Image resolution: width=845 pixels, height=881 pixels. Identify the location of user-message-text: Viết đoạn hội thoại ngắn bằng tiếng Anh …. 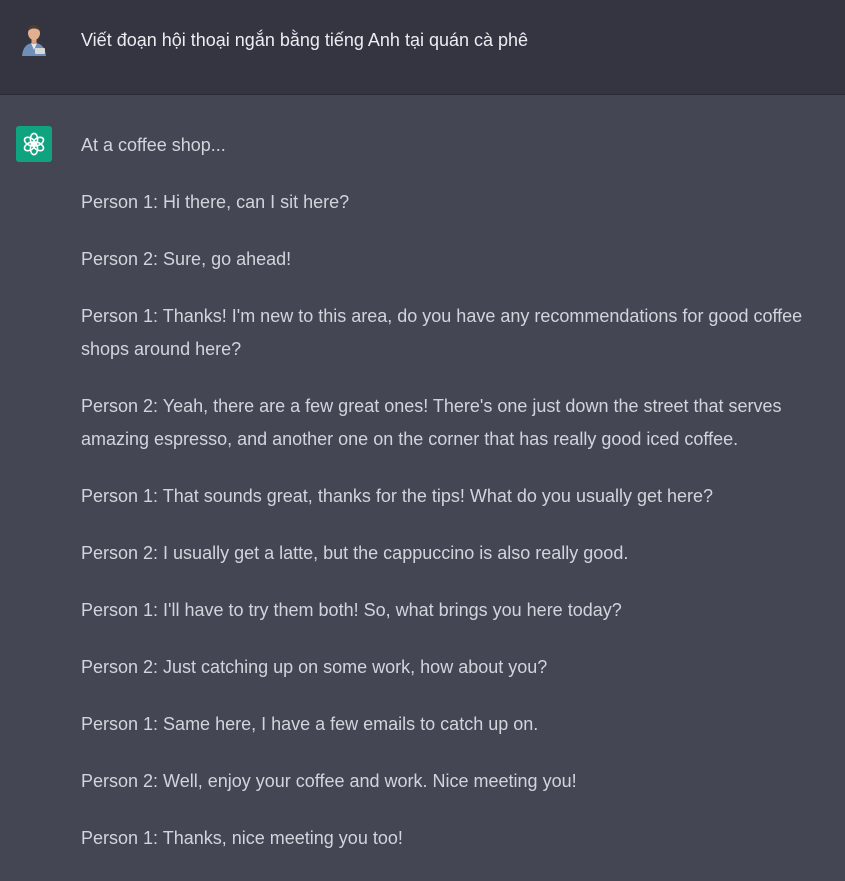
(305, 40).